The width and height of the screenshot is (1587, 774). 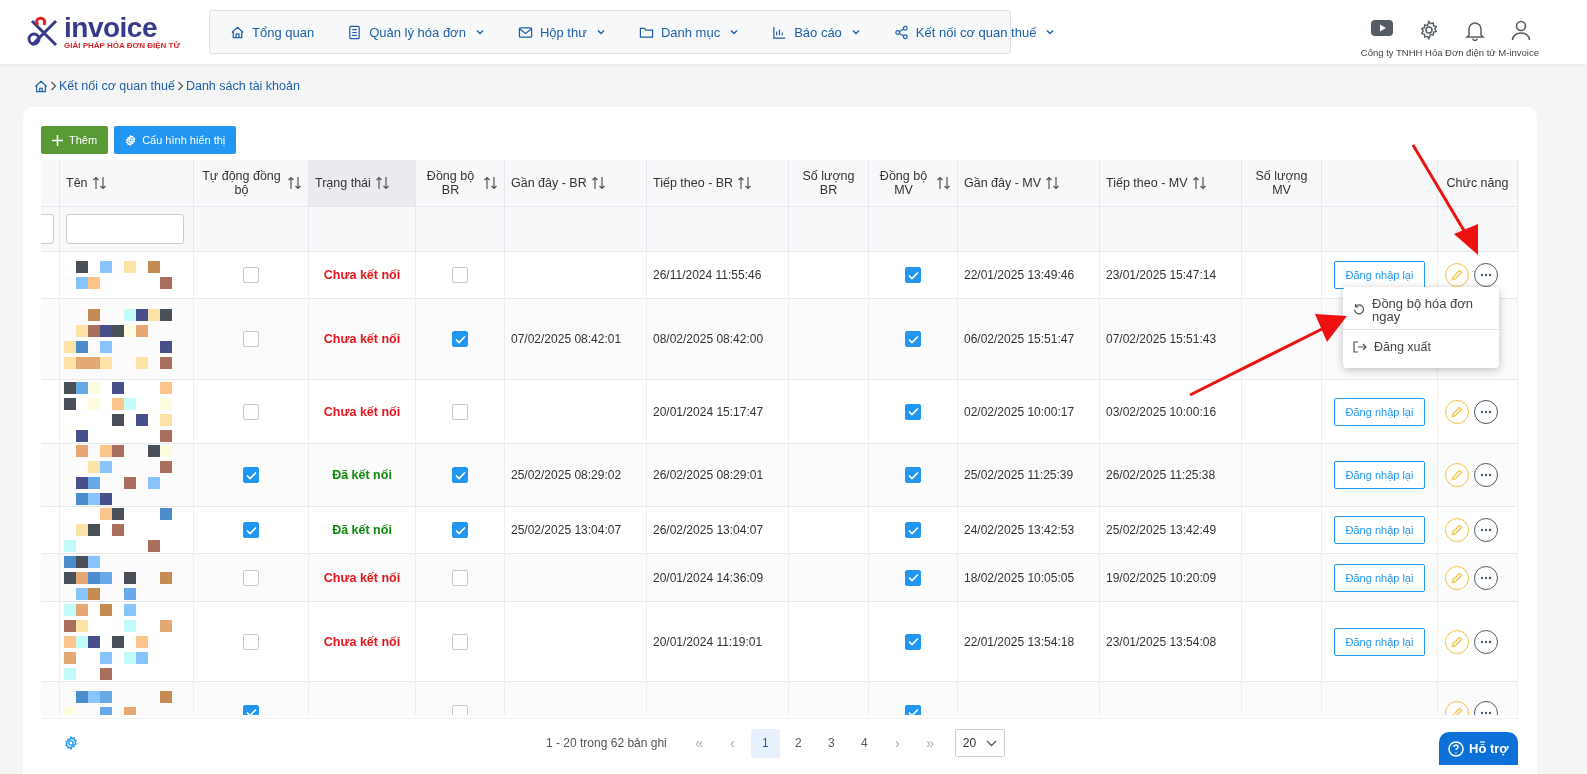 What do you see at coordinates (242, 86) in the screenshot?
I see `breadcrumb-link: Danh sách tài khoản` at bounding box center [242, 86].